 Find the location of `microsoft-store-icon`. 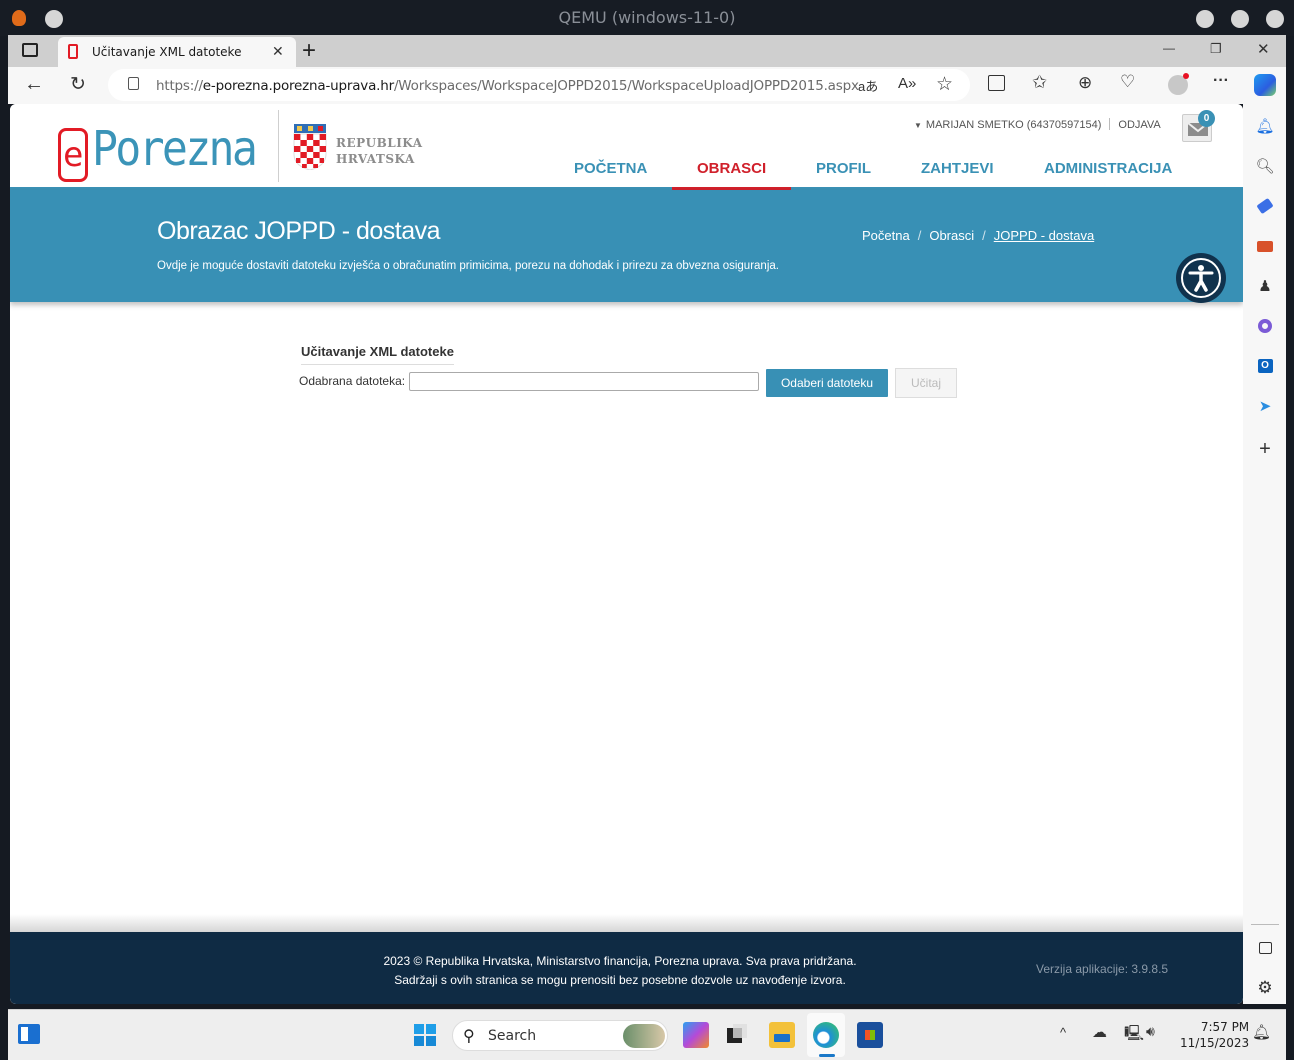

microsoft-store-icon is located at coordinates (870, 1035).